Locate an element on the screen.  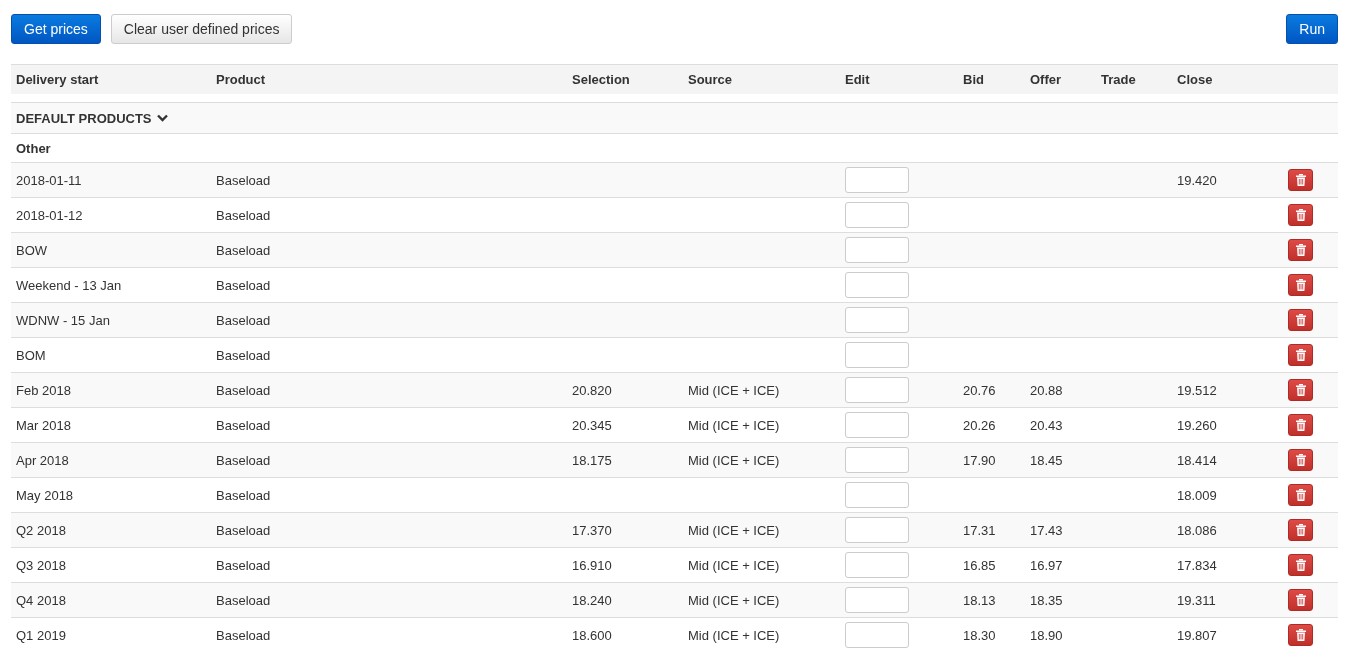
table-cell: 16.97 is located at coordinates (1046, 565).